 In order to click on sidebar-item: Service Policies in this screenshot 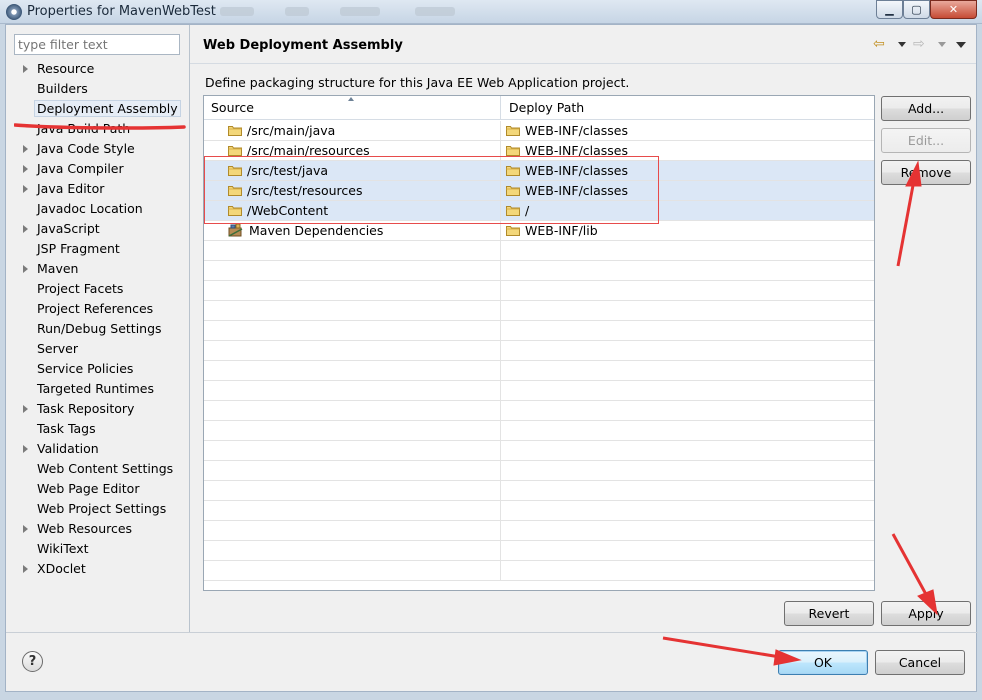, I will do `click(98, 370)`.